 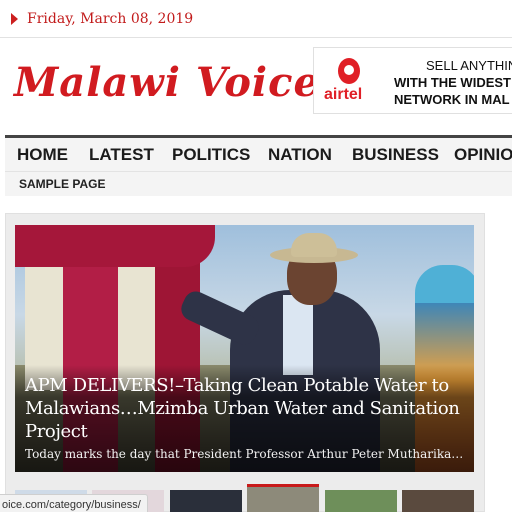 I want to click on status-url: oice.com/category/business/, so click(x=71, y=505).